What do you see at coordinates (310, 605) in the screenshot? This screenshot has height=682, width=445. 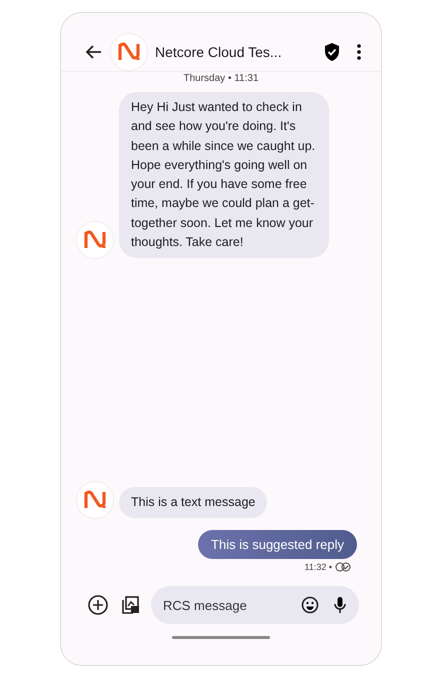 I see `emoji-icon` at bounding box center [310, 605].